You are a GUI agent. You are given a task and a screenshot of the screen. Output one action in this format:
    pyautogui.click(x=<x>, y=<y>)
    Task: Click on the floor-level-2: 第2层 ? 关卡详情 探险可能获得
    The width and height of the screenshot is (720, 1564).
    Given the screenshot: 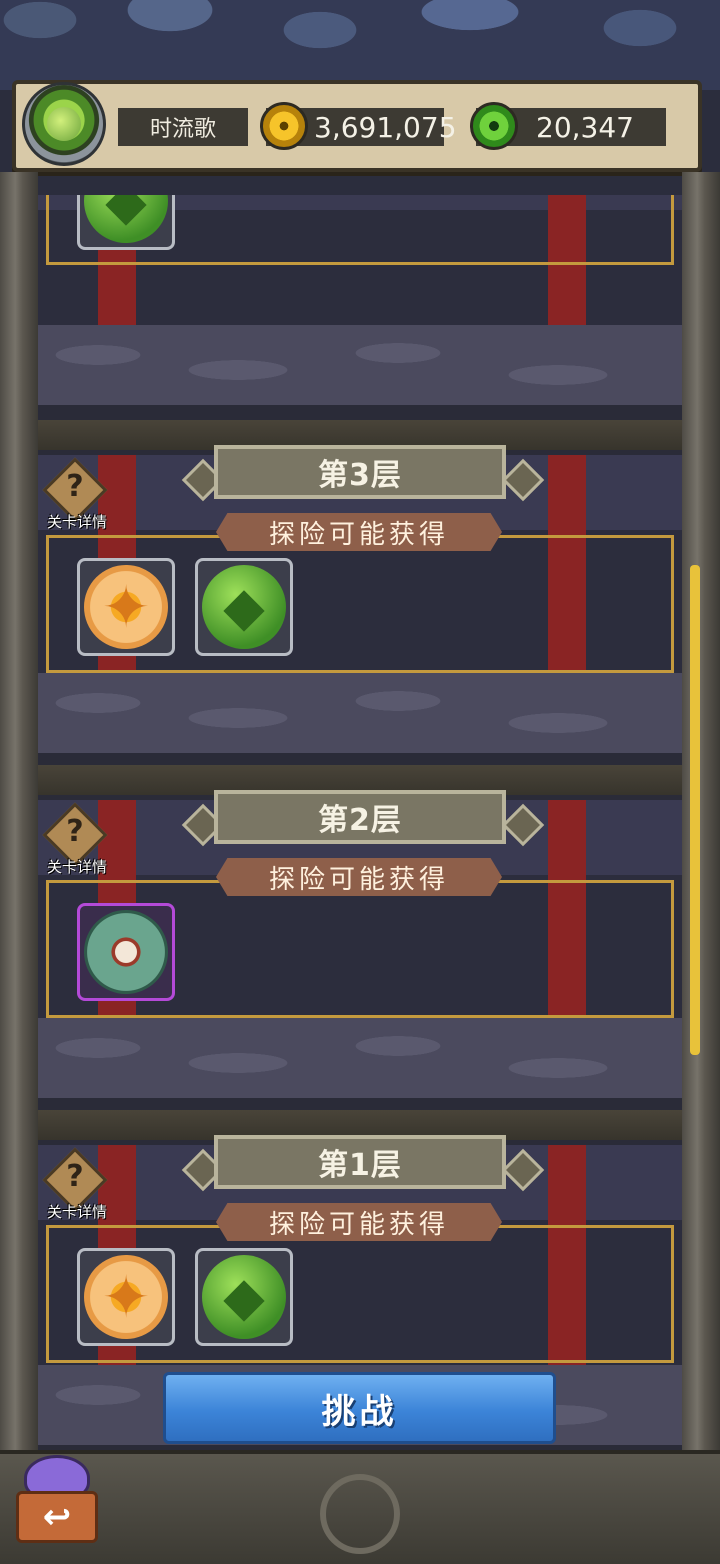 What is the action you would take?
    pyautogui.click(x=360, y=910)
    